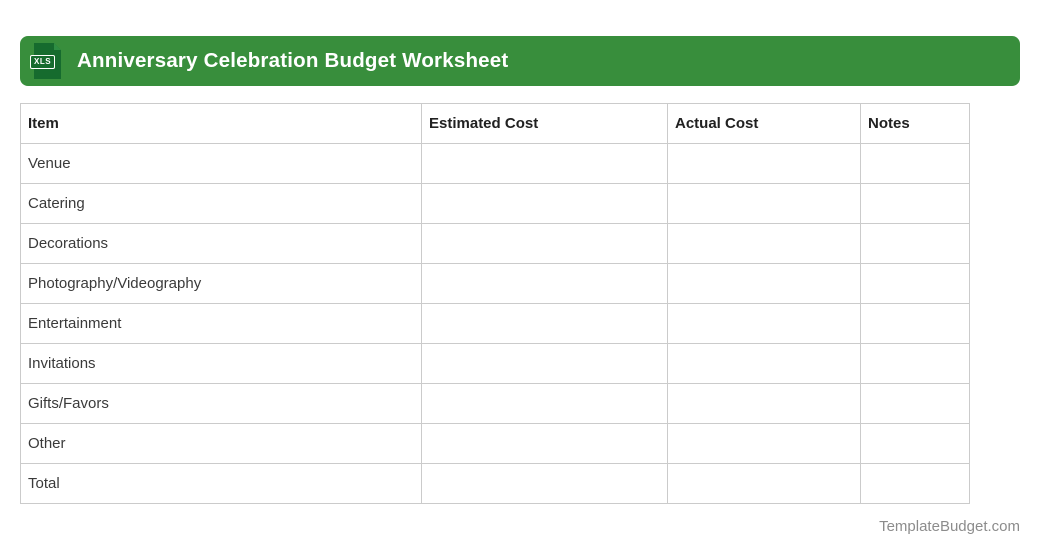  What do you see at coordinates (293, 60) in the screenshot?
I see `page-title: Anniversary Celebration Budget Worksheet` at bounding box center [293, 60].